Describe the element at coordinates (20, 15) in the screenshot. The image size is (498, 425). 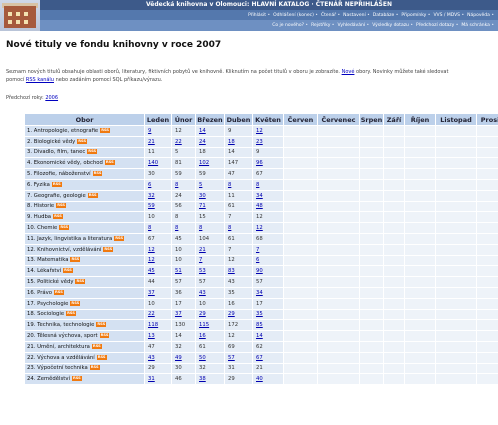
I see `library-logo` at that location.